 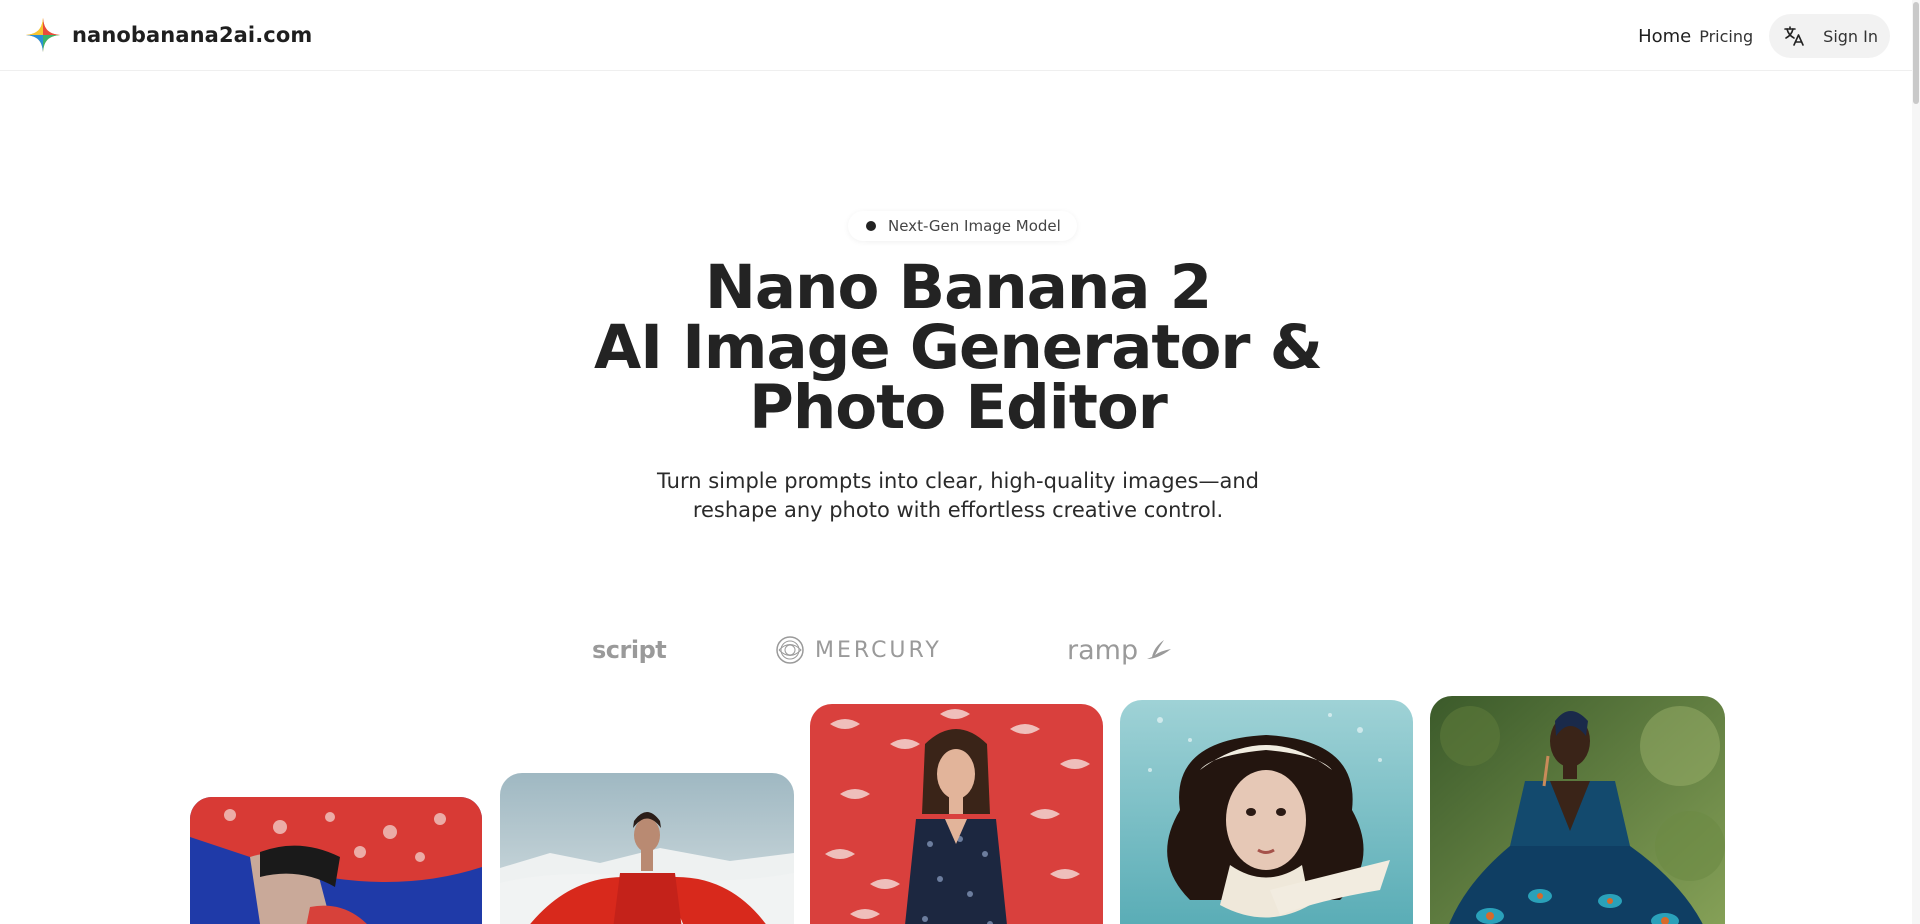 I want to click on logo-ramp-text: ramp, so click(x=1103, y=650).